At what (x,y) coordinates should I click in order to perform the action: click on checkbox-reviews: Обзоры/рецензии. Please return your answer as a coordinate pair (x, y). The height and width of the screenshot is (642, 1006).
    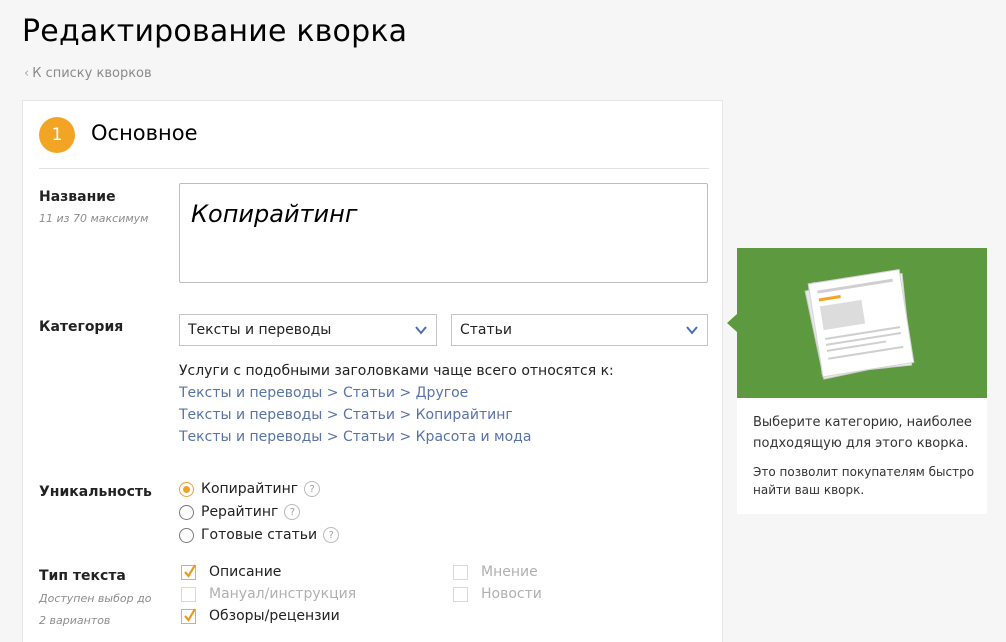
    Looking at the image, I should click on (260, 615).